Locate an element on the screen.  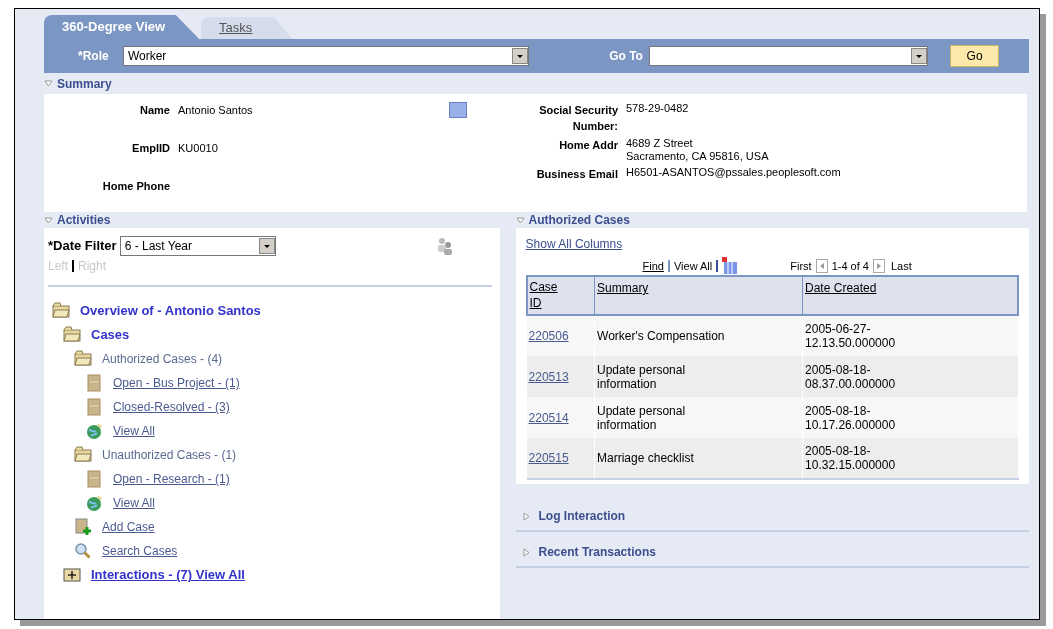
tree-item: Unauthorized Cases - (1) is located at coordinates (169, 455).